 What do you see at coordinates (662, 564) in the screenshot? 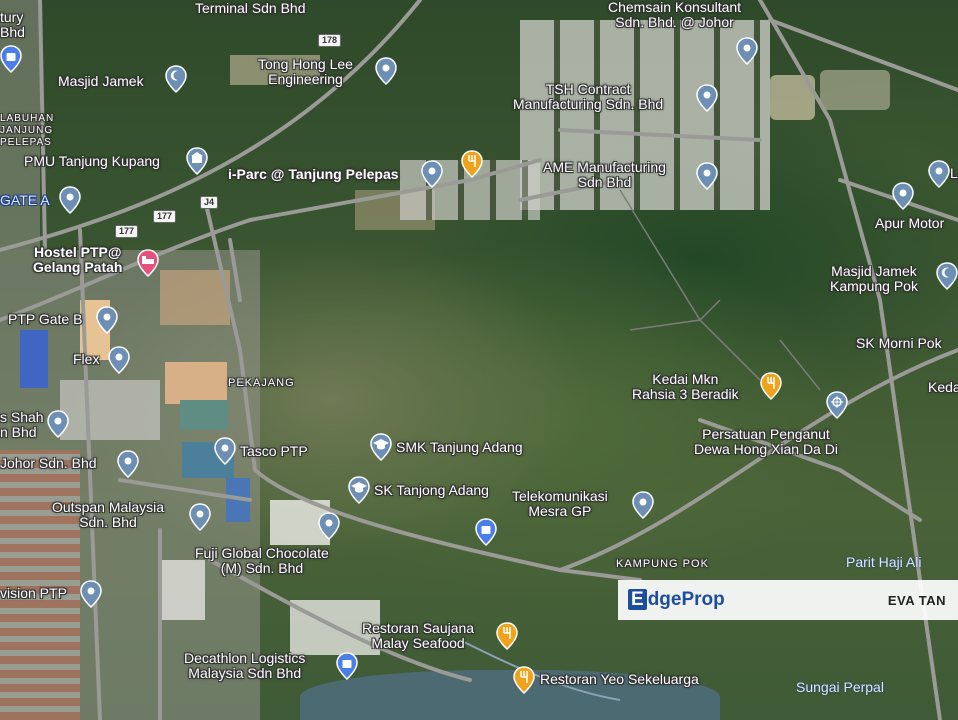
I see `area-label-kampung-pok: KAMPUNG POK` at bounding box center [662, 564].